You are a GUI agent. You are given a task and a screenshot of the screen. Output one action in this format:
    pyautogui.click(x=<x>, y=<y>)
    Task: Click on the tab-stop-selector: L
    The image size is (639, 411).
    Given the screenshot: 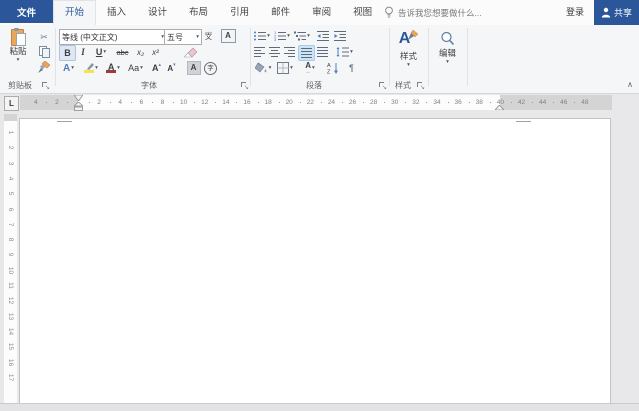 What is the action you would take?
    pyautogui.click(x=11, y=103)
    